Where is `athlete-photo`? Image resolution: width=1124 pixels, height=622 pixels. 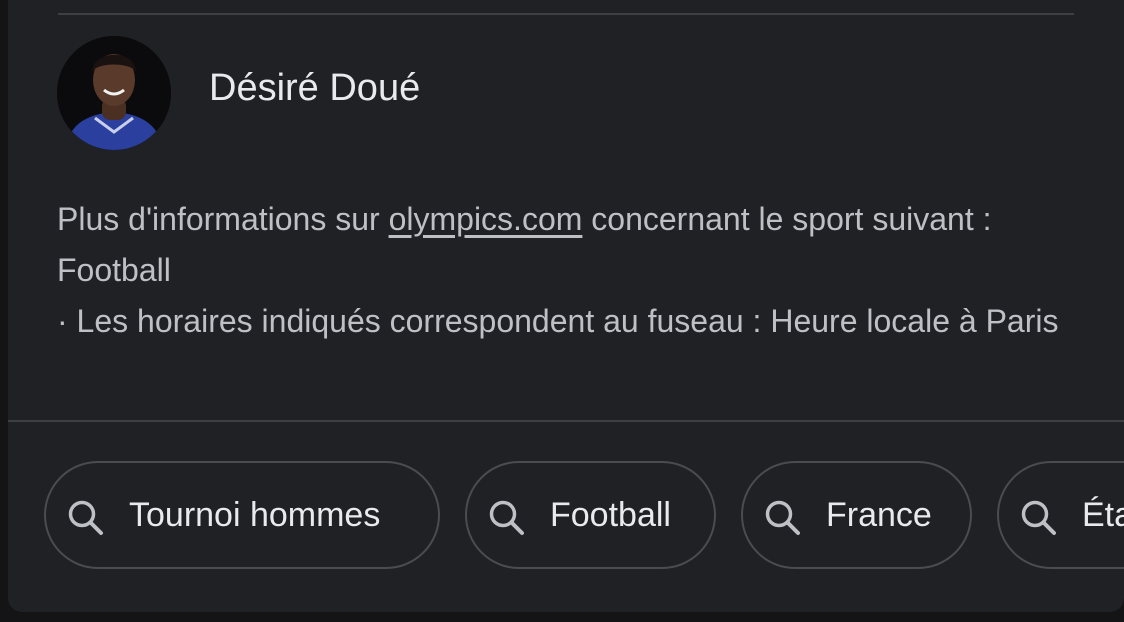
athlete-photo is located at coordinates (114, 93).